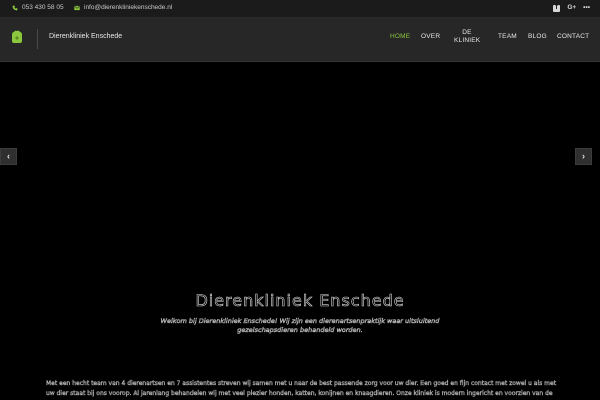  I want to click on brand-name: Dierenkliniek Enschede, so click(85, 36).